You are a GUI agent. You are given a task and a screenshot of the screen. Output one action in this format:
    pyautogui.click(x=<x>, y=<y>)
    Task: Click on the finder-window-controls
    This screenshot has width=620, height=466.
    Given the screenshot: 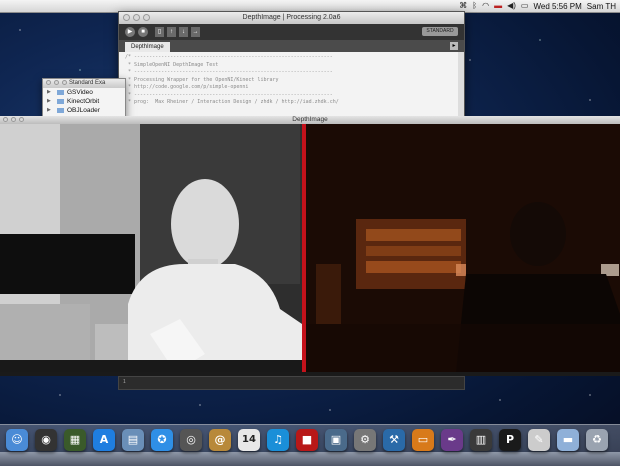 What is the action you would take?
    pyautogui.click(x=56, y=82)
    